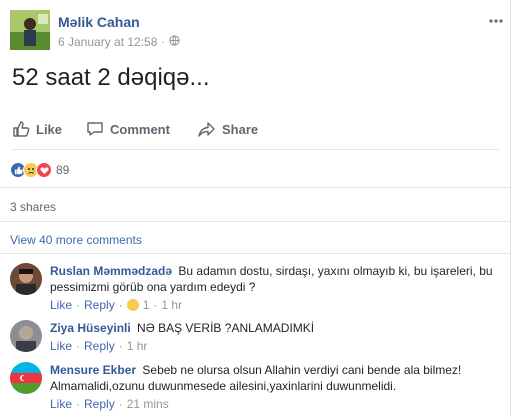 The width and height of the screenshot is (511, 417). I want to click on comment-button: Comment, so click(128, 129).